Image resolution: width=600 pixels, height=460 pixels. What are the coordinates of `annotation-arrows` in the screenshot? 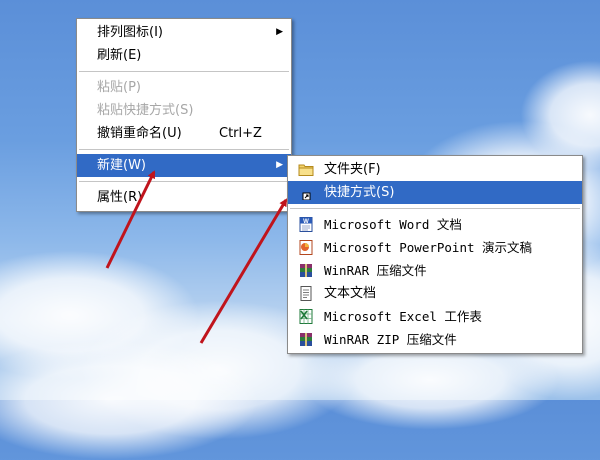 It's located at (196, 257).